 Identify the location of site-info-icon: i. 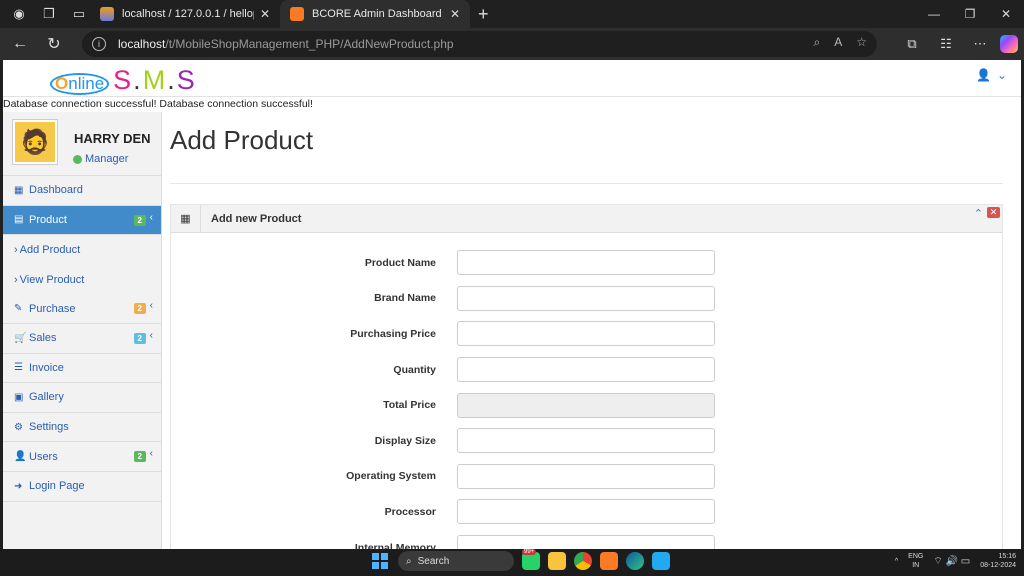
(99, 44).